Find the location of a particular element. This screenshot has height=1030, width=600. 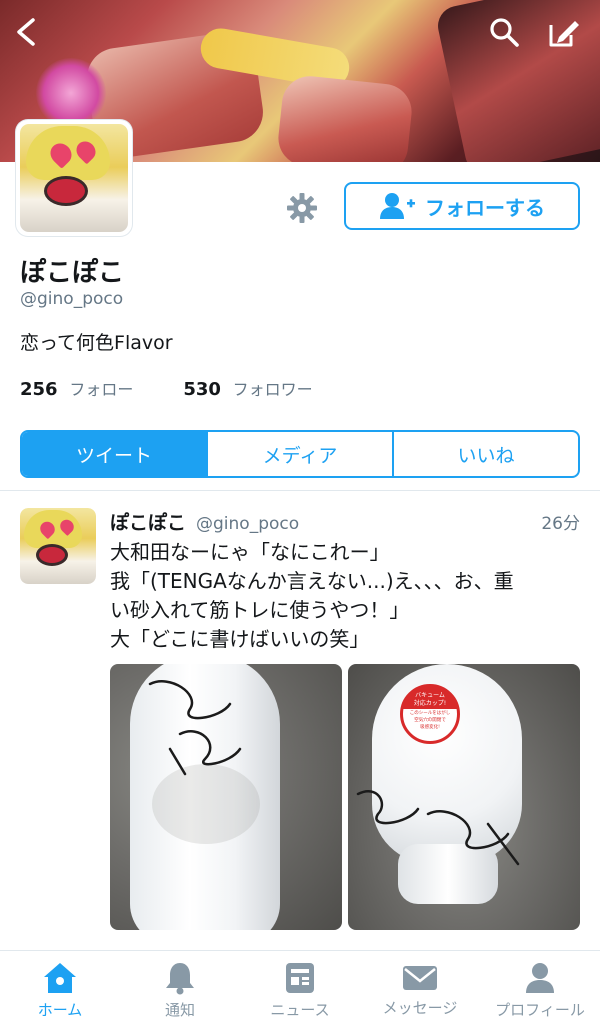

home-icon is located at coordinates (60, 978).